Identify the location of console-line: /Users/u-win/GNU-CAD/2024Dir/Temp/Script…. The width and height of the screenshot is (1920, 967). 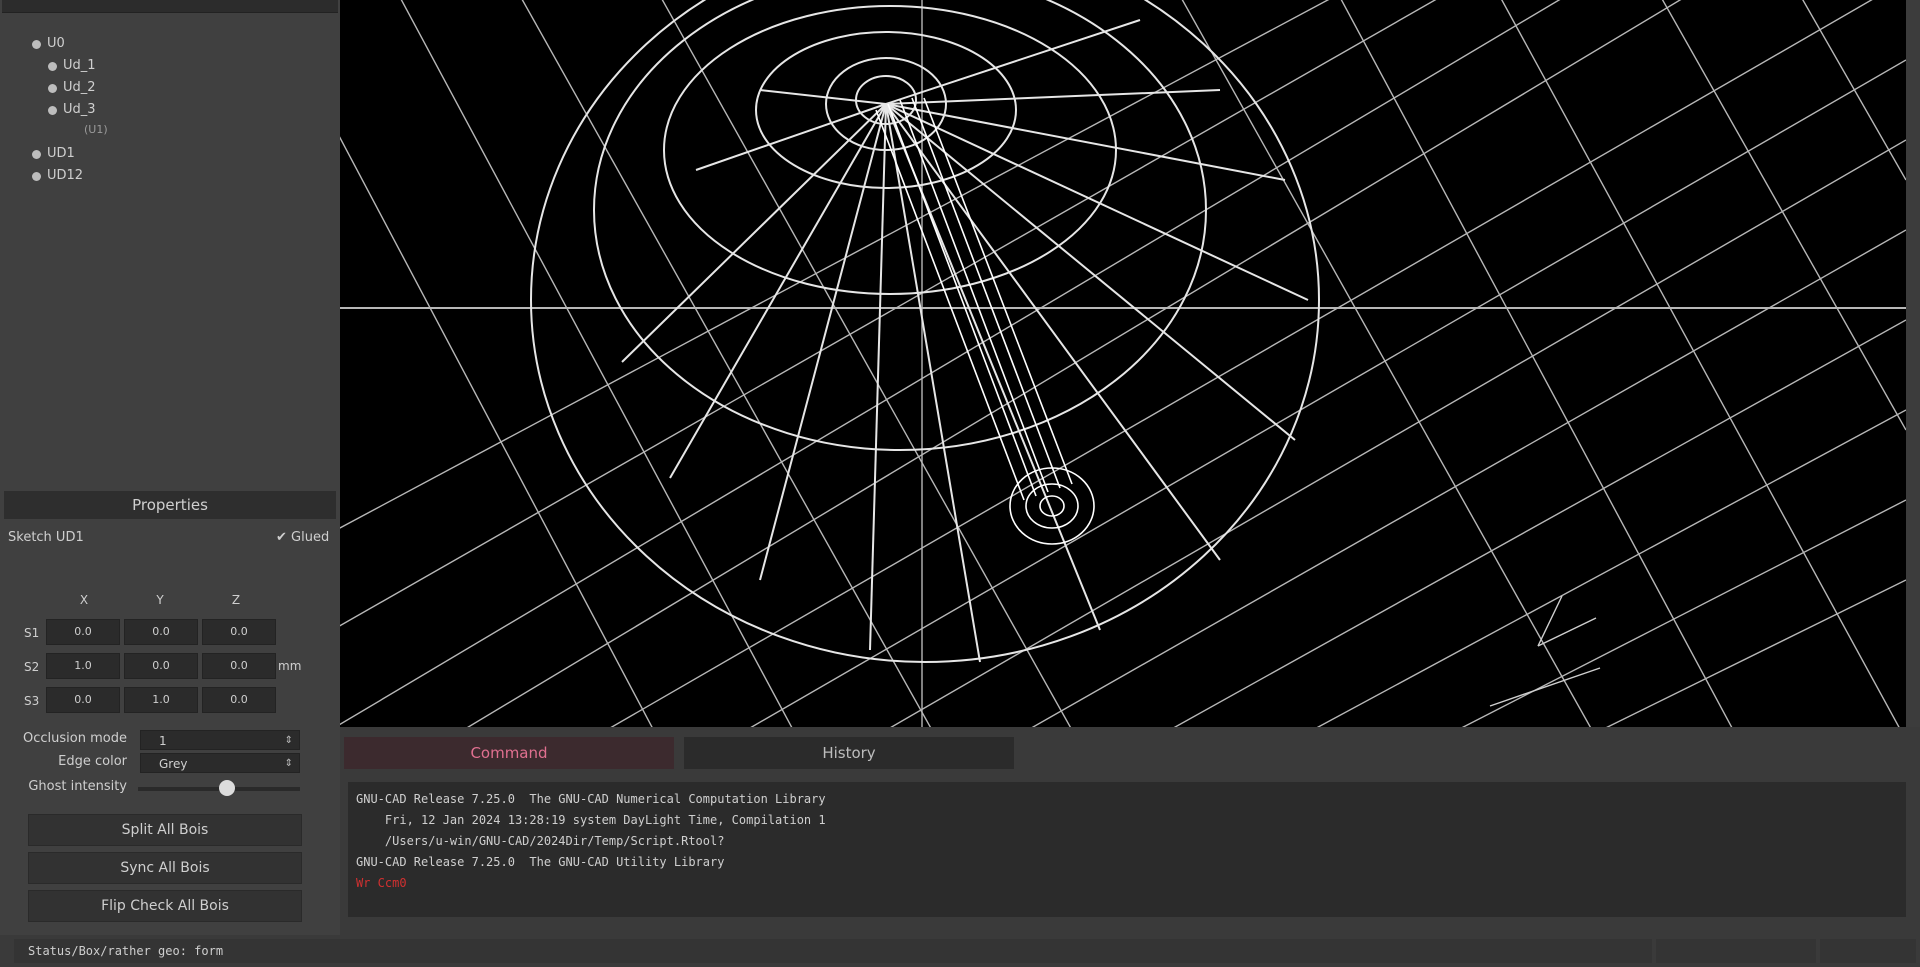
(540, 841).